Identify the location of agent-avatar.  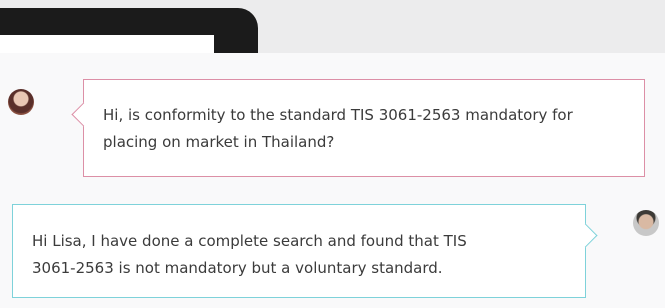
(646, 223).